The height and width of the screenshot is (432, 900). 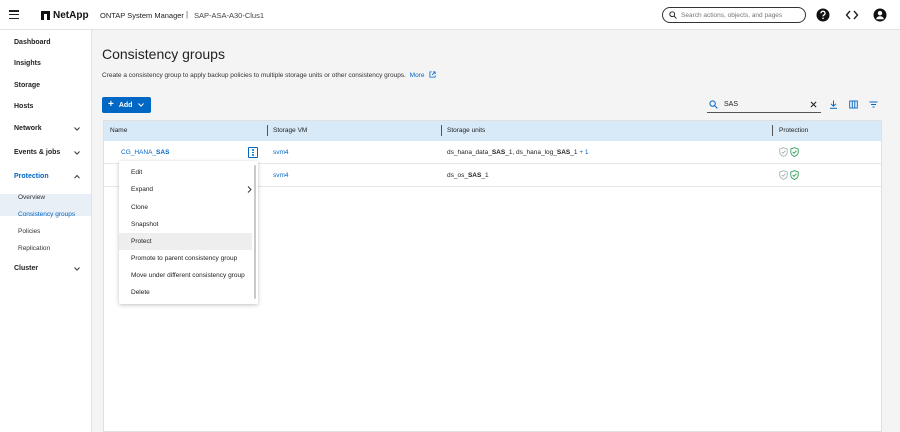 What do you see at coordinates (185, 241) in the screenshot?
I see `menu-item-protect: Protect` at bounding box center [185, 241].